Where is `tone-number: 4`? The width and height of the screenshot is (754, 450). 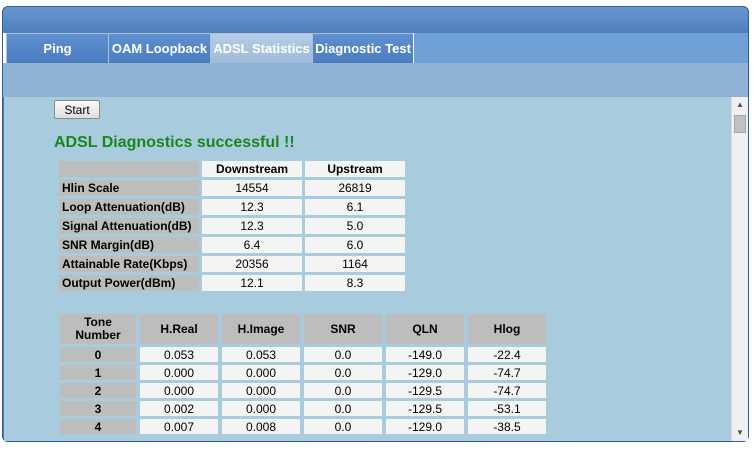 tone-number: 4 is located at coordinates (98, 426).